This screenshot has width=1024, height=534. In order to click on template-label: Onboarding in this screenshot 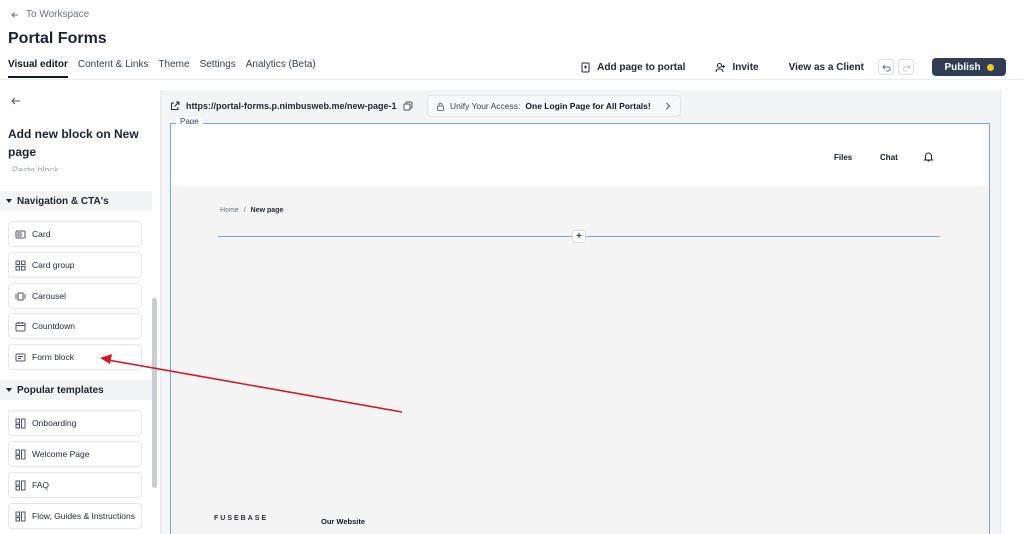, I will do `click(54, 423)`.